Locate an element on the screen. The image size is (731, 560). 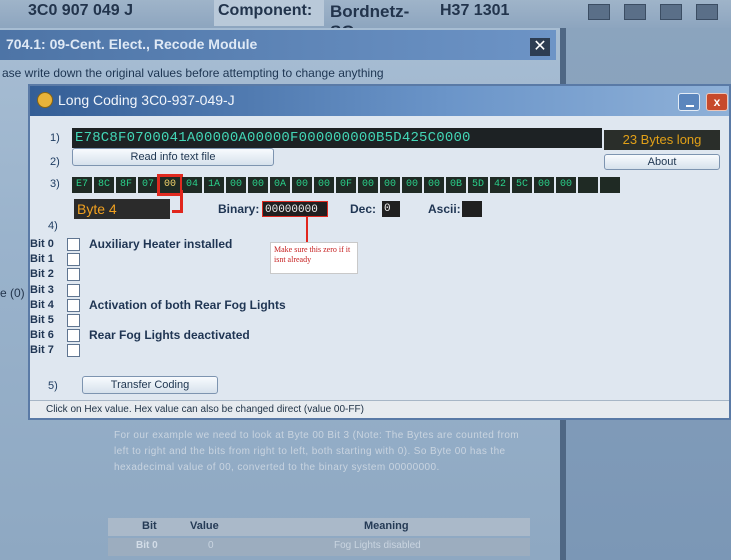
bit-label: Bit 5 is located at coordinates (42, 320).